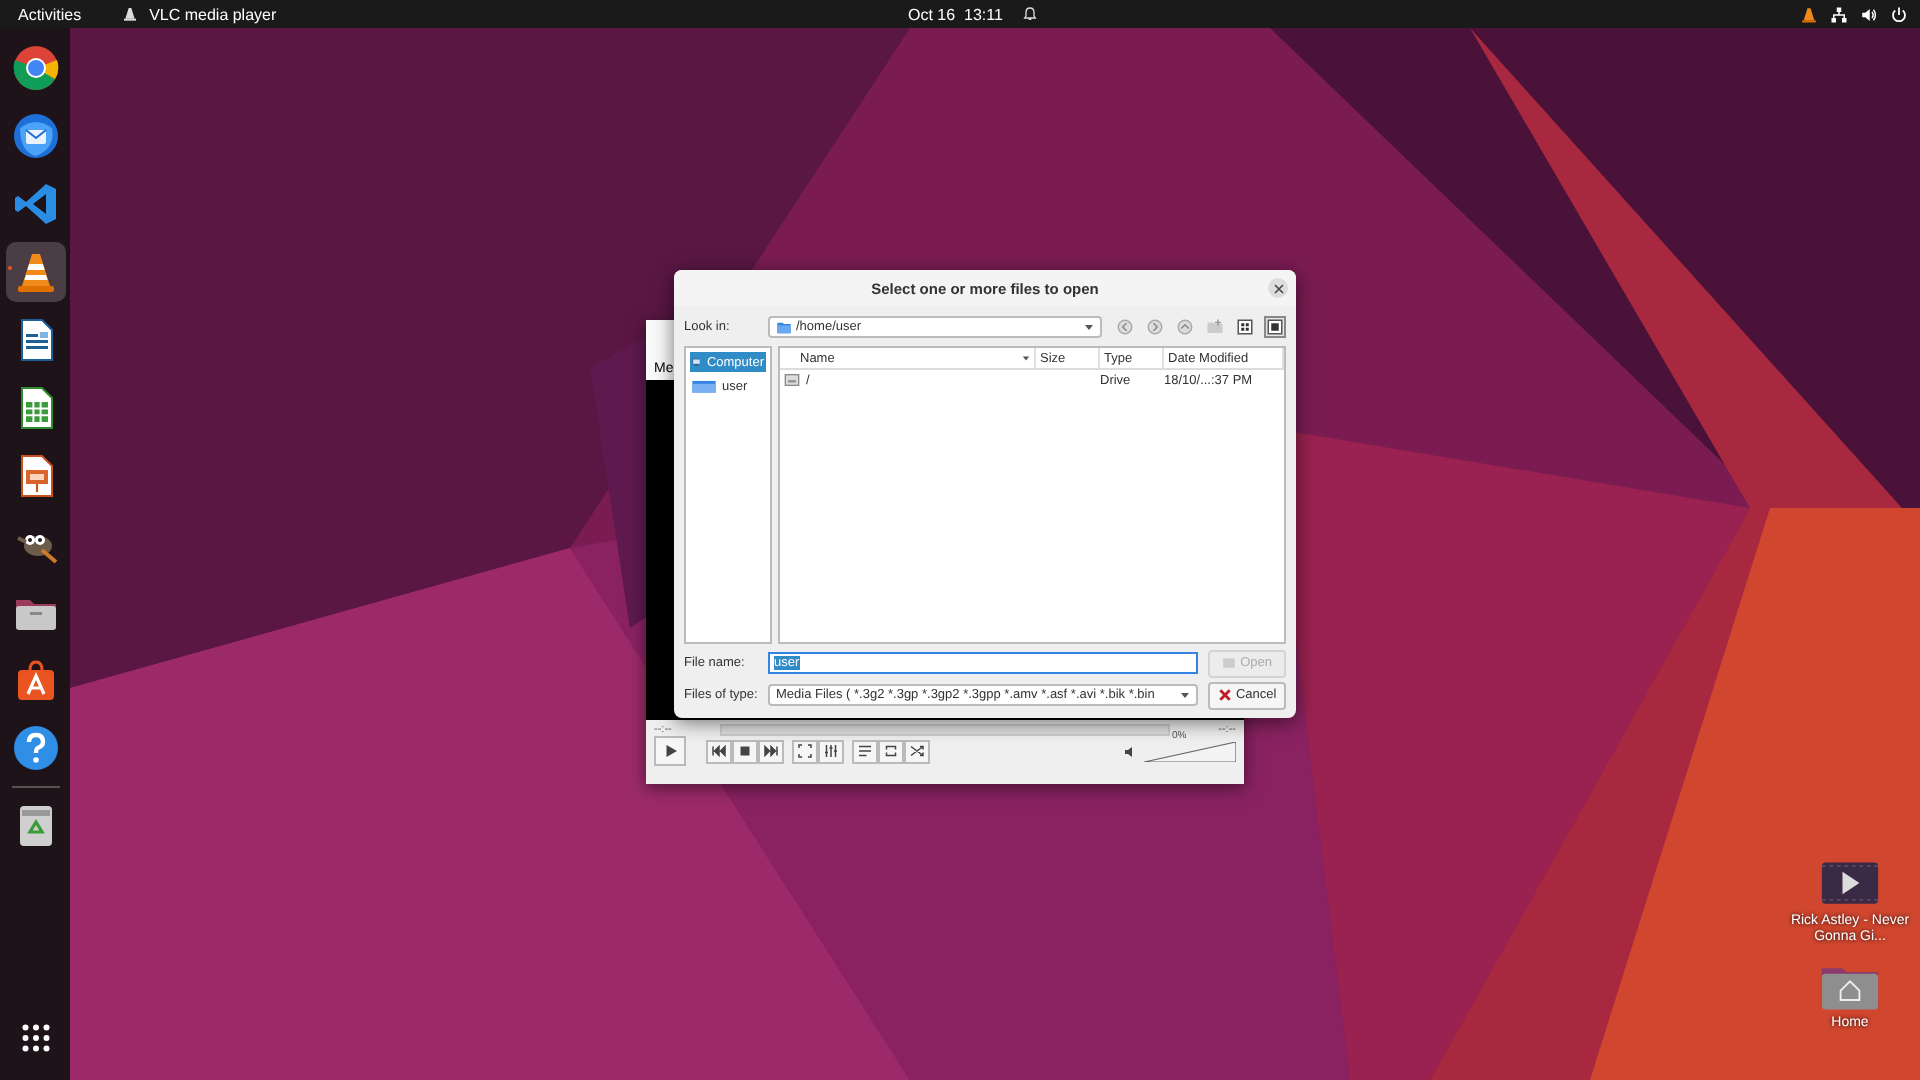 Image resolution: width=1920 pixels, height=1080 pixels. I want to click on next-button, so click(771, 751).